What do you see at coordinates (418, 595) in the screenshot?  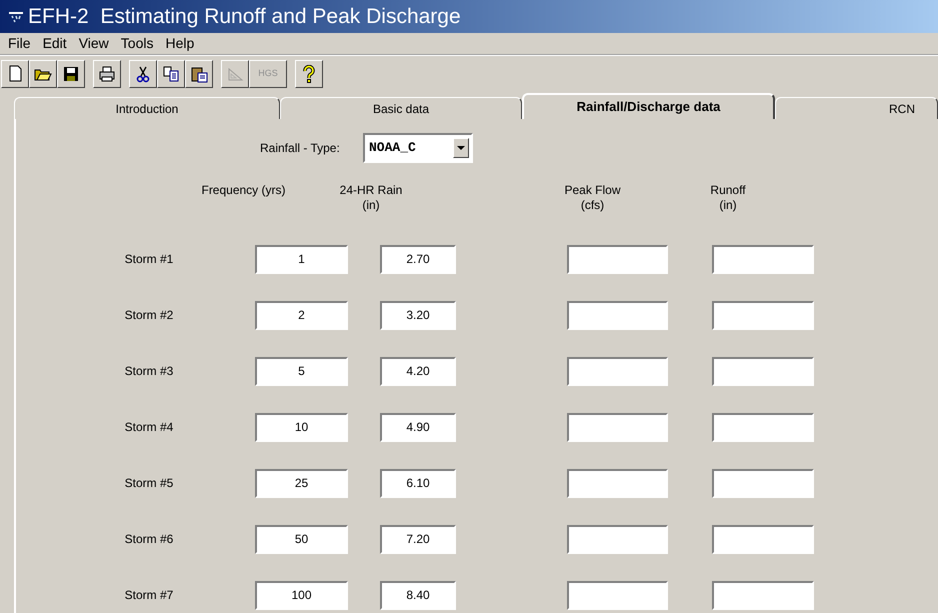 I see `rain-field: 8.40` at bounding box center [418, 595].